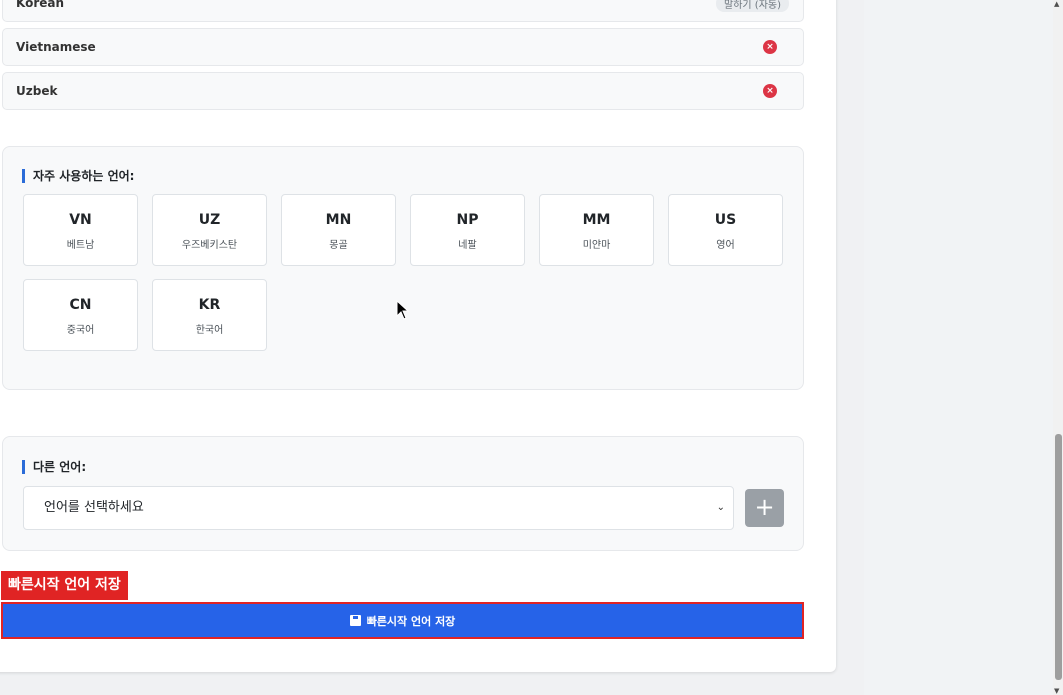 The image size is (1063, 695). What do you see at coordinates (403, 310) in the screenshot?
I see `mouse-cursor-icon` at bounding box center [403, 310].